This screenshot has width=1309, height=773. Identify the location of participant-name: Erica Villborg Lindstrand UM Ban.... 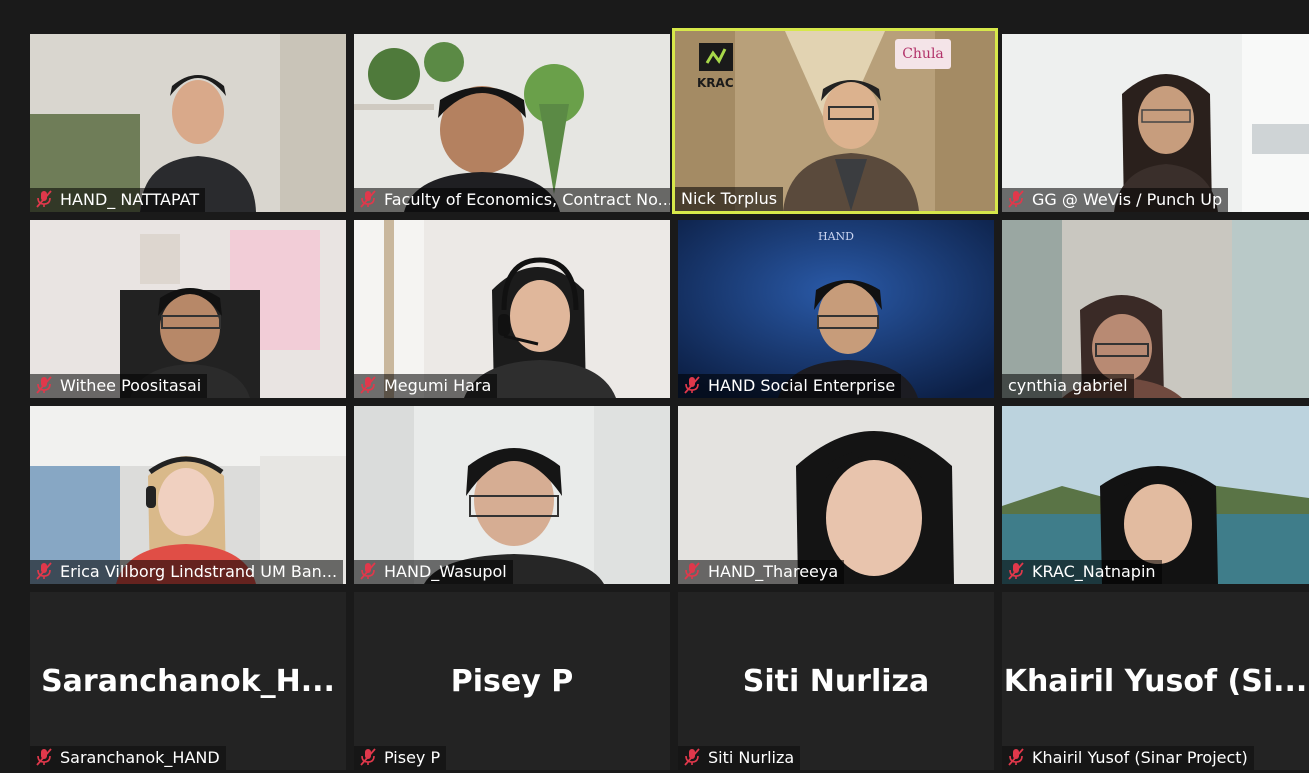
(199, 571).